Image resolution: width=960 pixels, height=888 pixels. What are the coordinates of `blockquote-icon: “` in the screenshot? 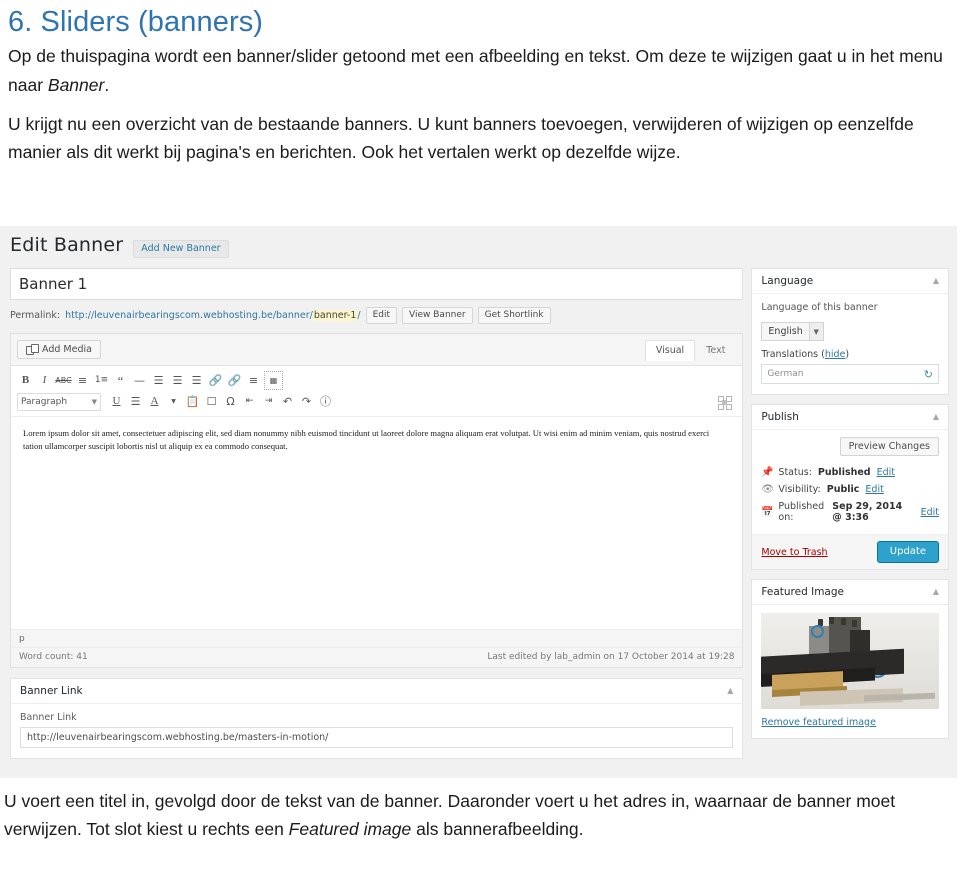 It's located at (120, 380).